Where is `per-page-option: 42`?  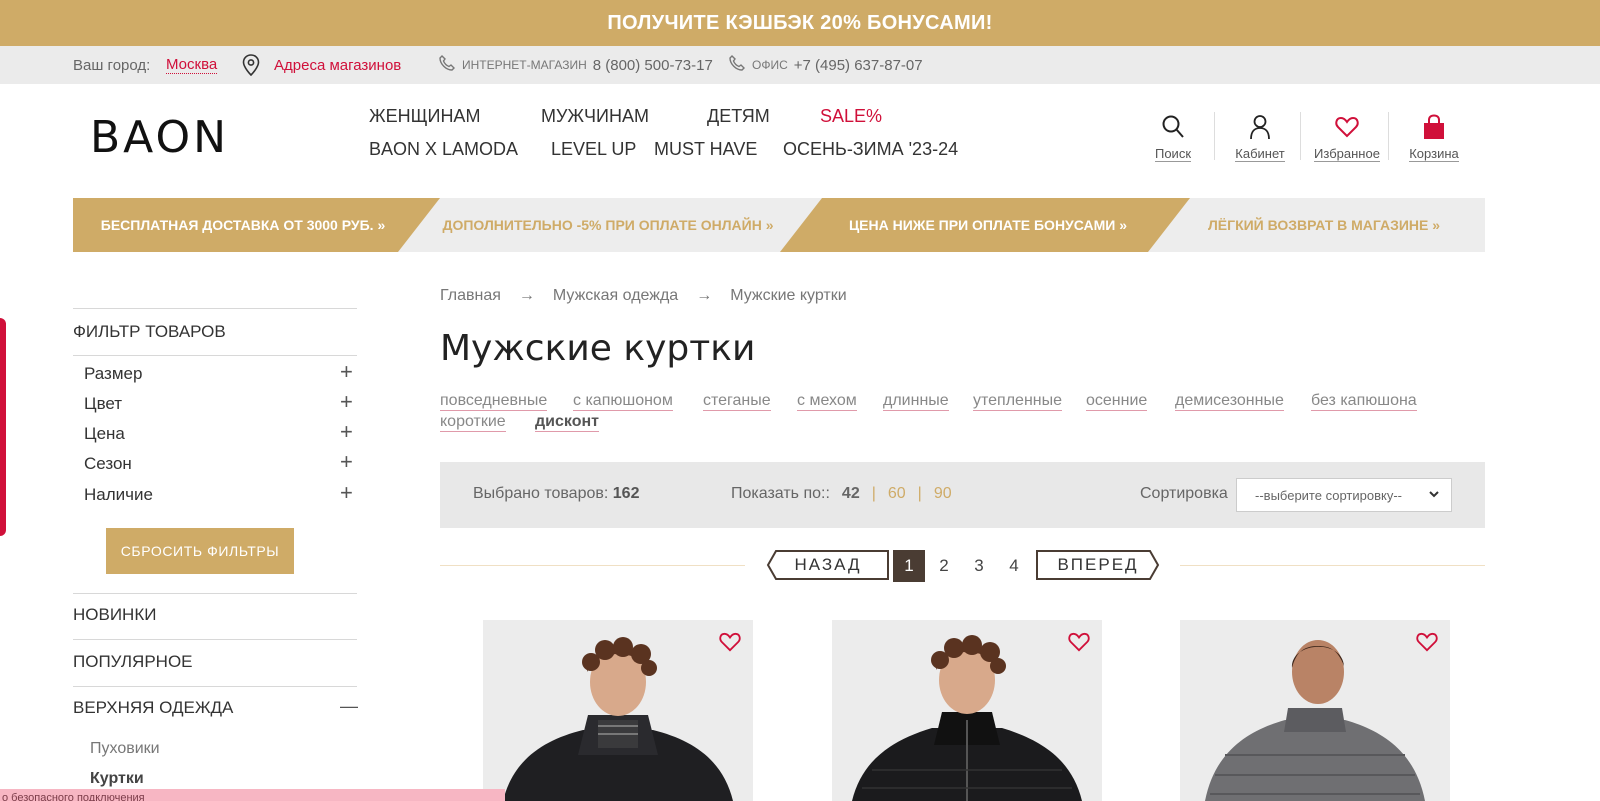 per-page-option: 42 is located at coordinates (851, 494).